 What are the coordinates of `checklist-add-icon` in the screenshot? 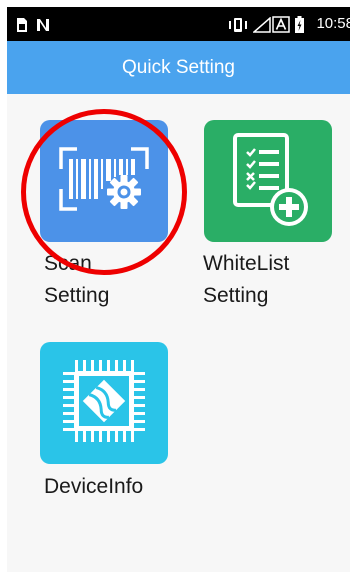 It's located at (268, 181).